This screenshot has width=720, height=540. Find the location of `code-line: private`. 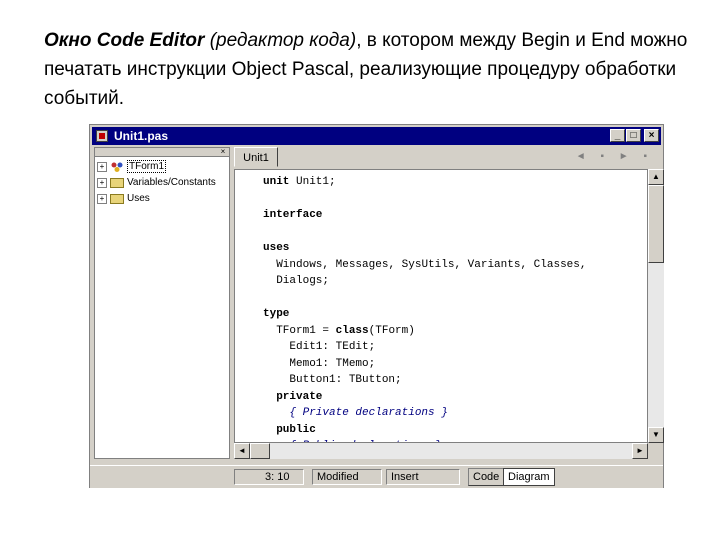

code-line: private is located at coordinates (425, 397).